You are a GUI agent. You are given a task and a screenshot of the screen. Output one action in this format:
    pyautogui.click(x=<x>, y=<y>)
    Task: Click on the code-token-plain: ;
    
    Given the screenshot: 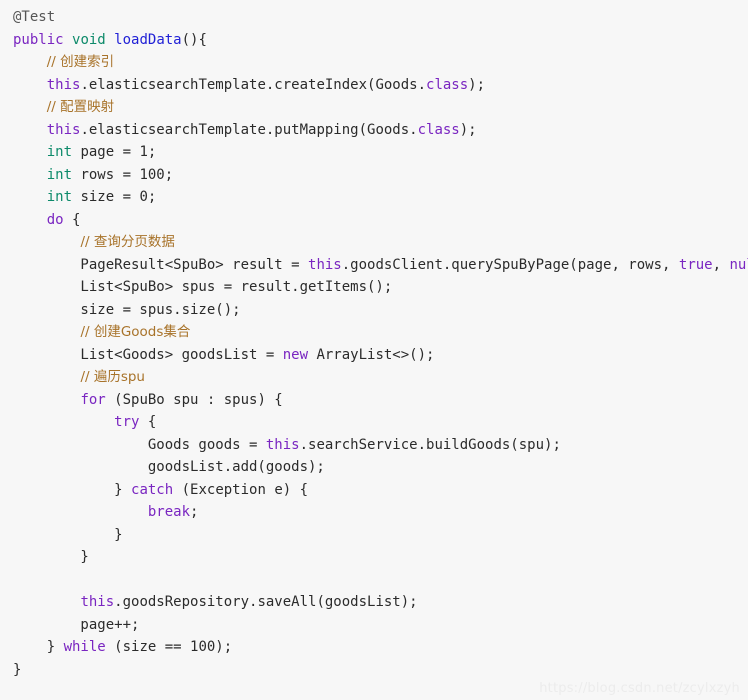 What is the action you would take?
    pyautogui.click(x=194, y=512)
    